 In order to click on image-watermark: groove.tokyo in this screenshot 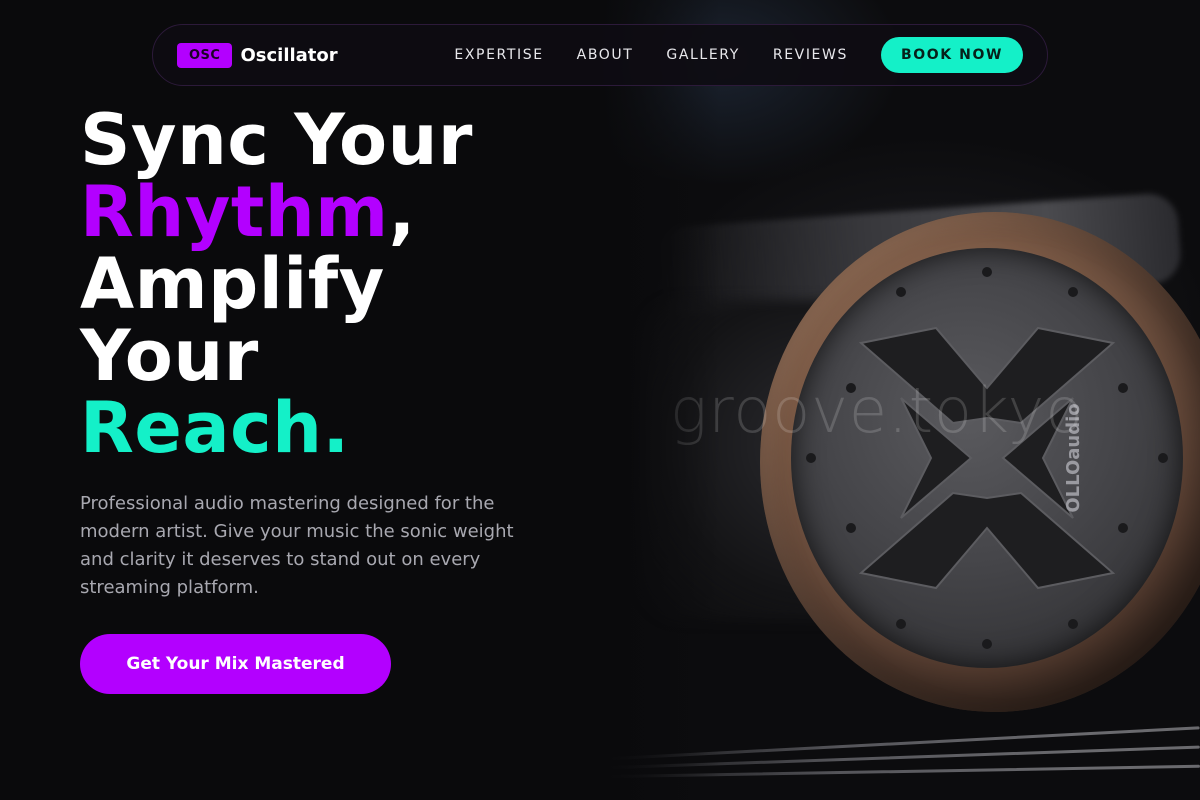, I will do `click(877, 410)`.